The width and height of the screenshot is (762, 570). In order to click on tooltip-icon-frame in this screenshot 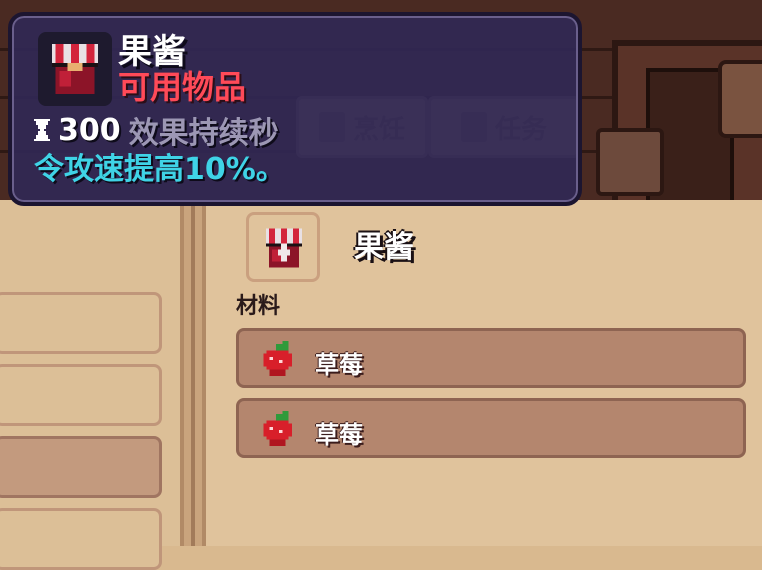, I will do `click(75, 69)`.